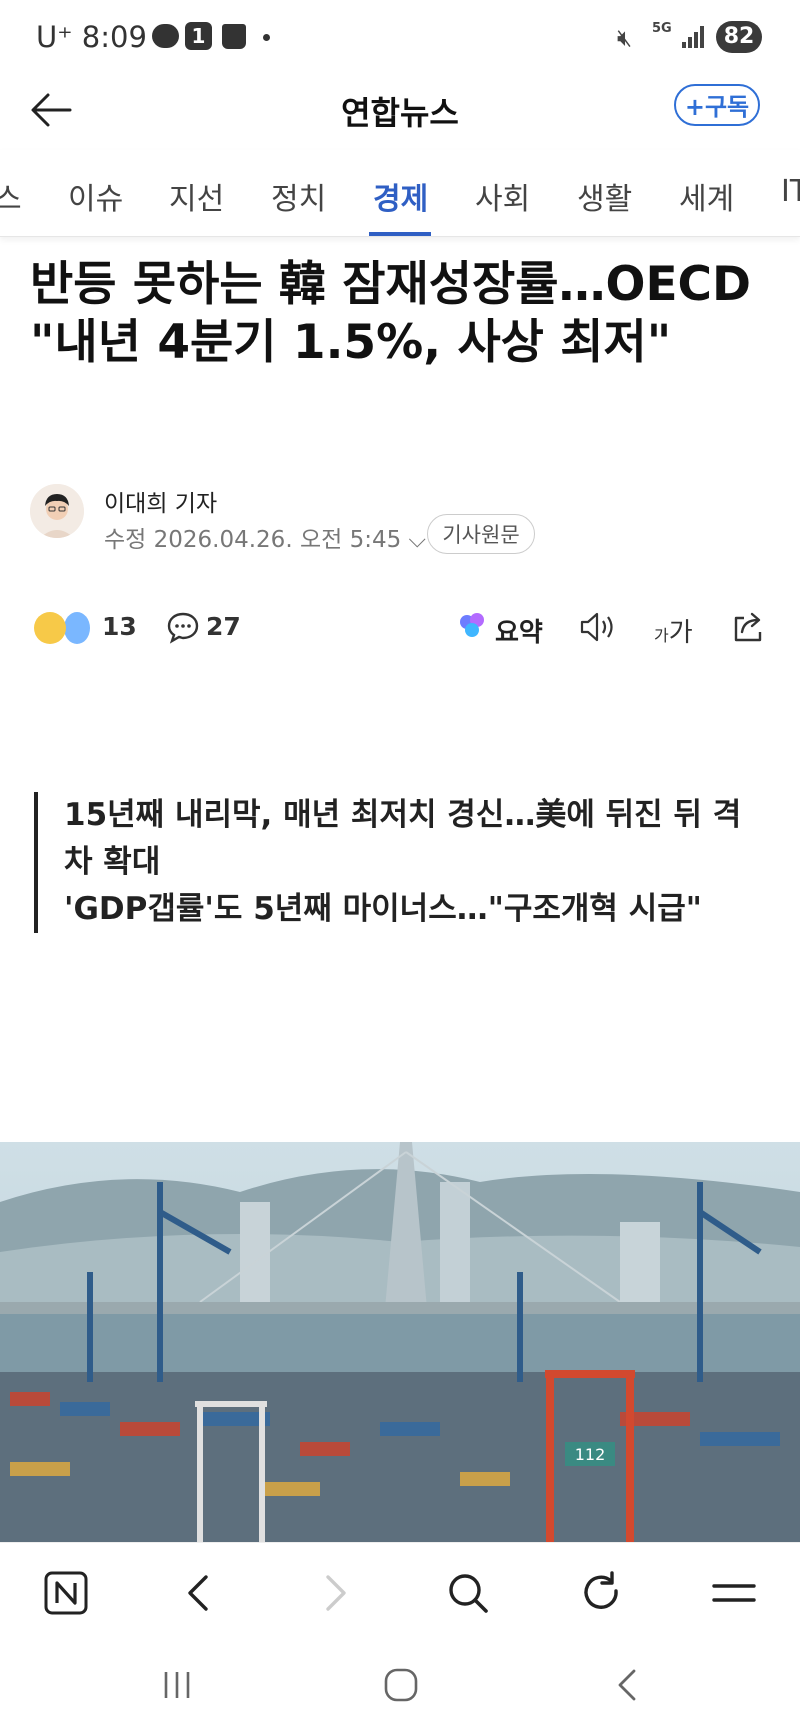  I want to click on tab-world: 세계, so click(706, 196).